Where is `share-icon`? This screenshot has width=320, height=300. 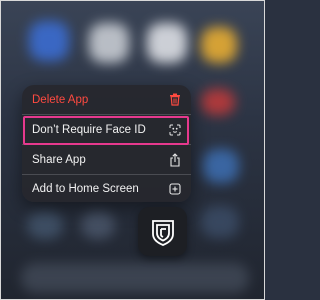 share-icon is located at coordinates (175, 159).